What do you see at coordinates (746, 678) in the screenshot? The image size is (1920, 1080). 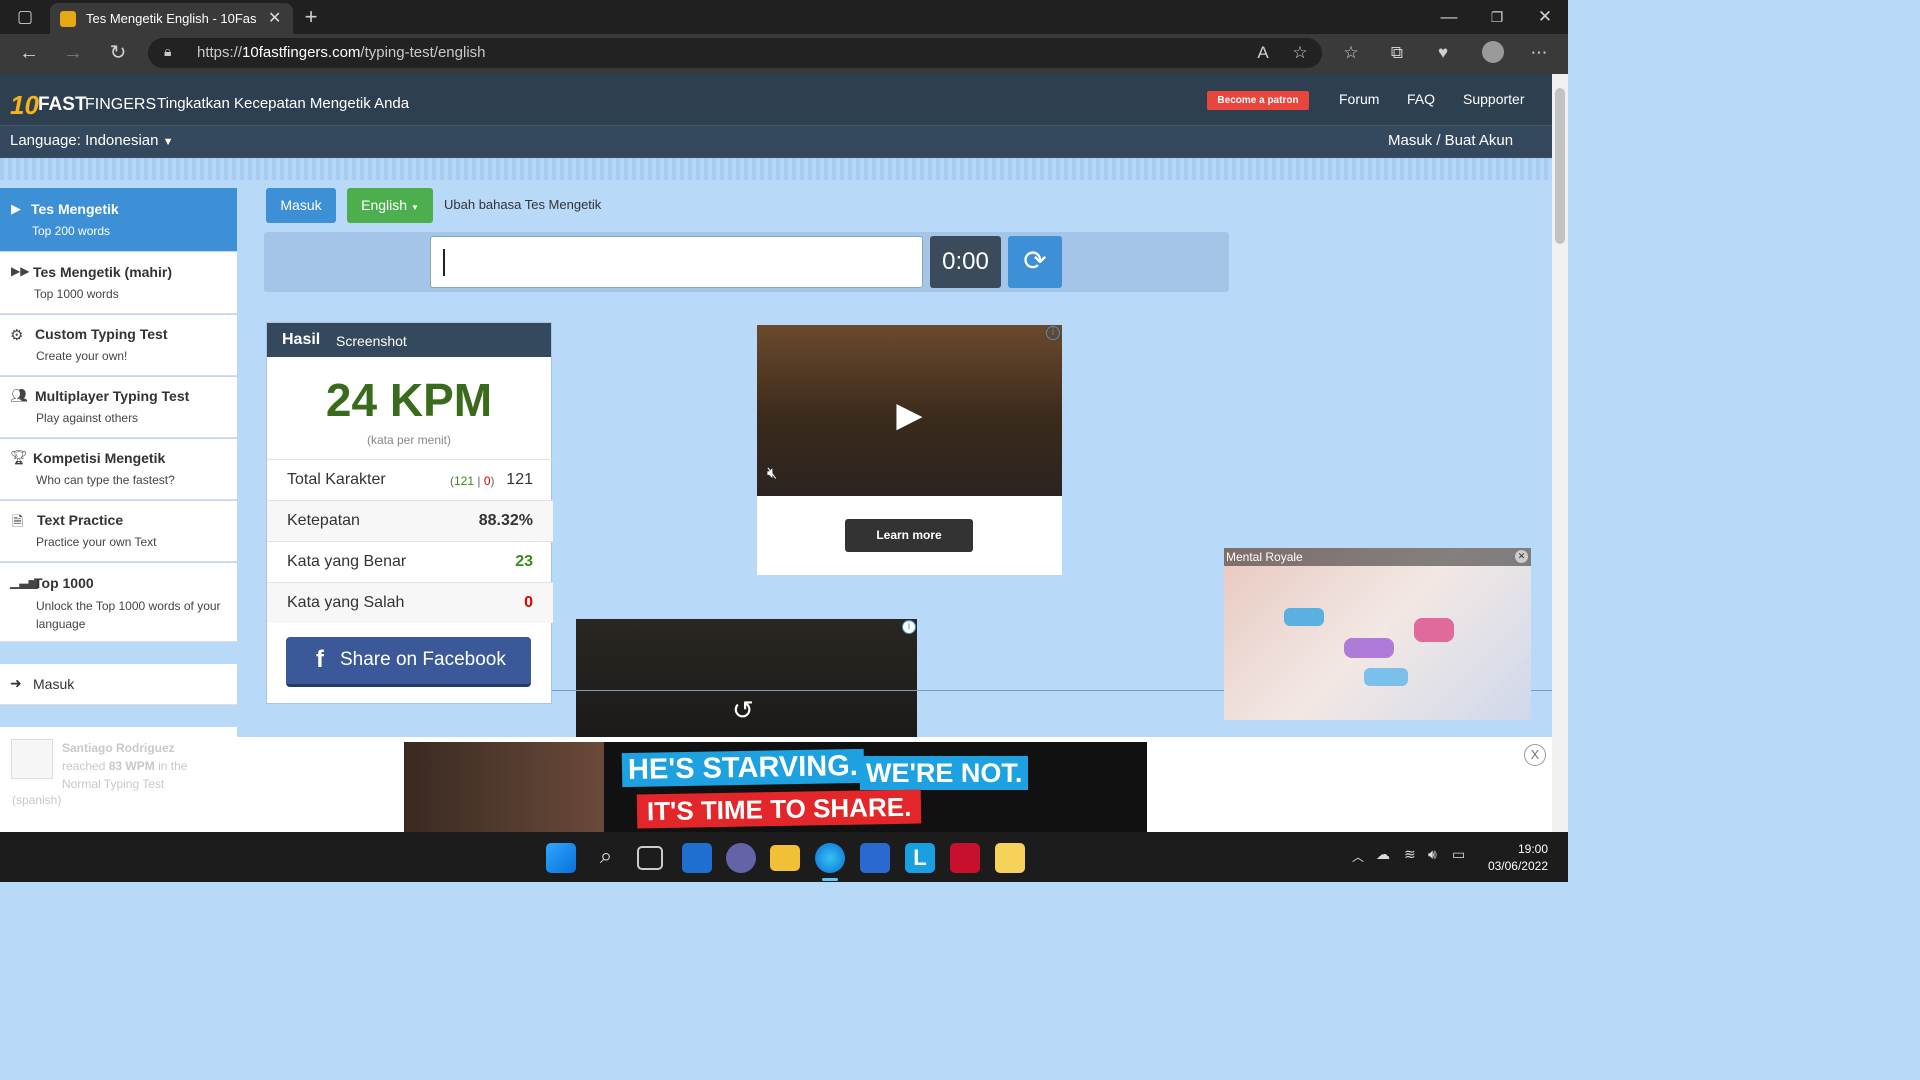 I see `video-ad-2: i ↺` at bounding box center [746, 678].